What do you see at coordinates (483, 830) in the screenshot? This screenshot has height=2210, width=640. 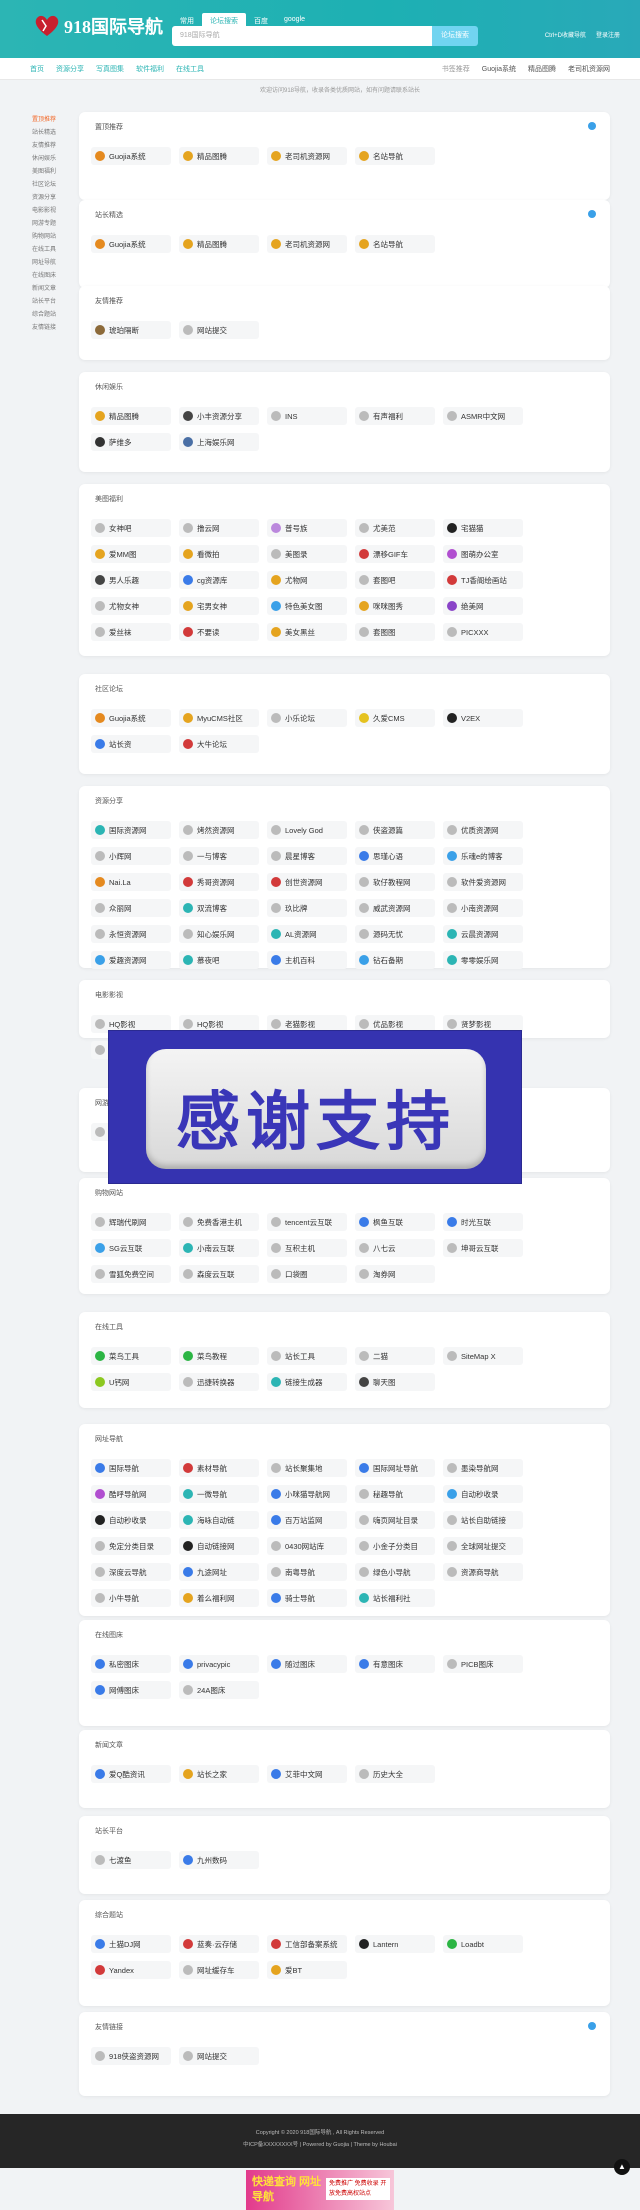 I see `site-link: 优质资源网` at bounding box center [483, 830].